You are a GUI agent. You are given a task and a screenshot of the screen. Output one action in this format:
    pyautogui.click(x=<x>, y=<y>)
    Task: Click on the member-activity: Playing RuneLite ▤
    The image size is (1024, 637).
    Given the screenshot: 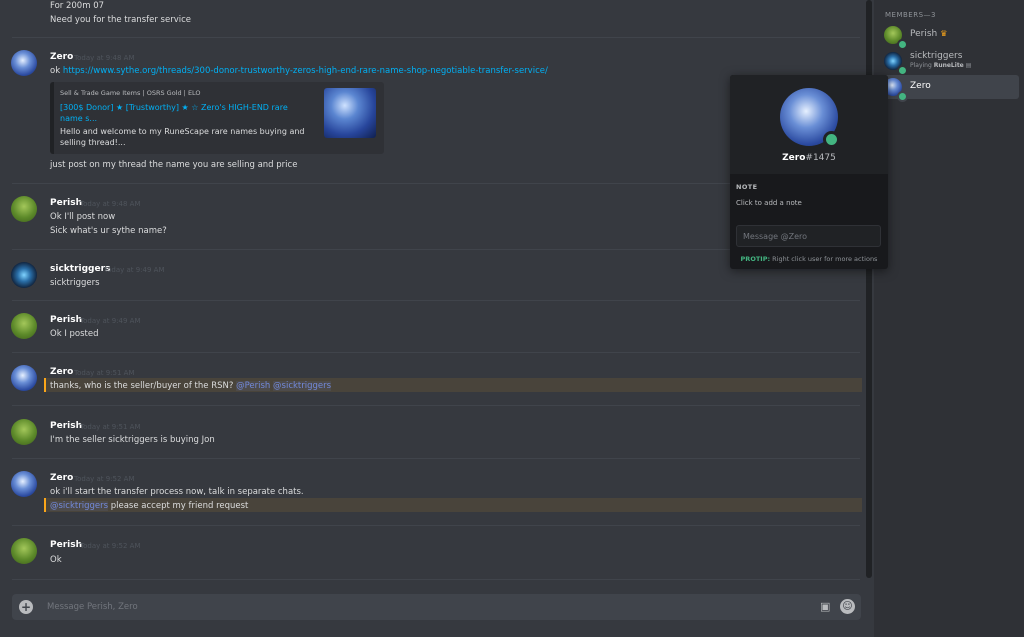 What is the action you would take?
    pyautogui.click(x=941, y=65)
    